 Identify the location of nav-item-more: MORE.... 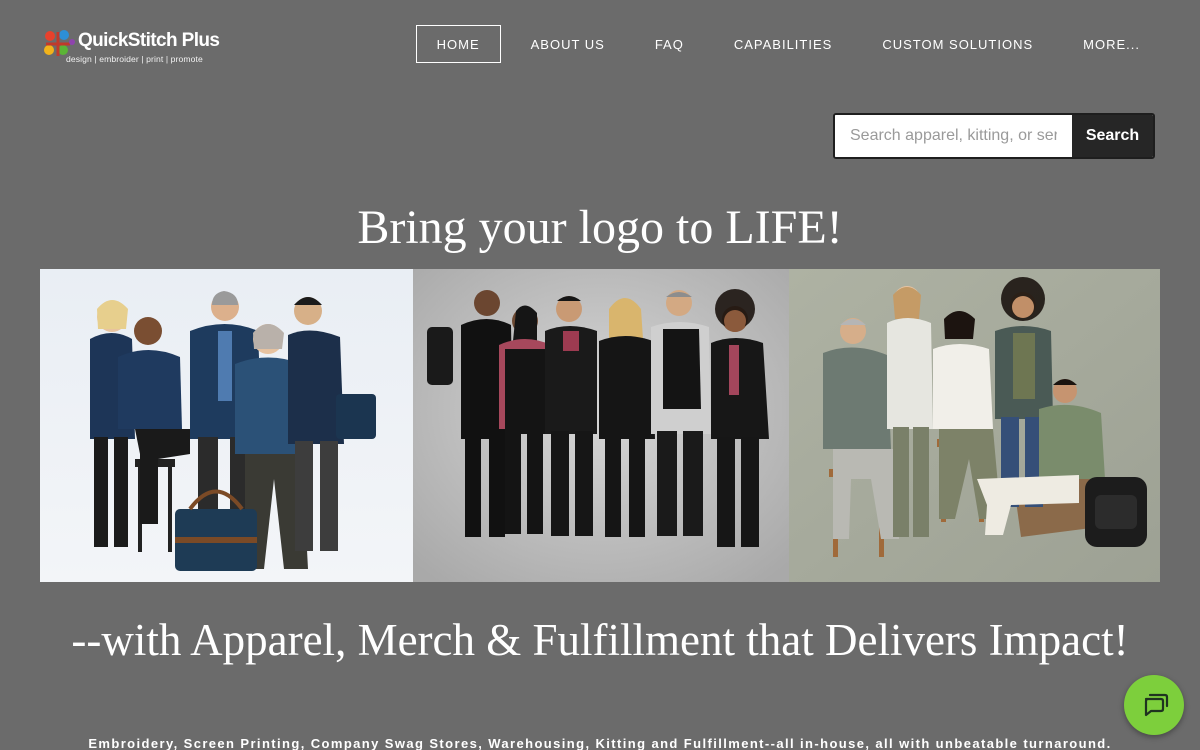
(1111, 44).